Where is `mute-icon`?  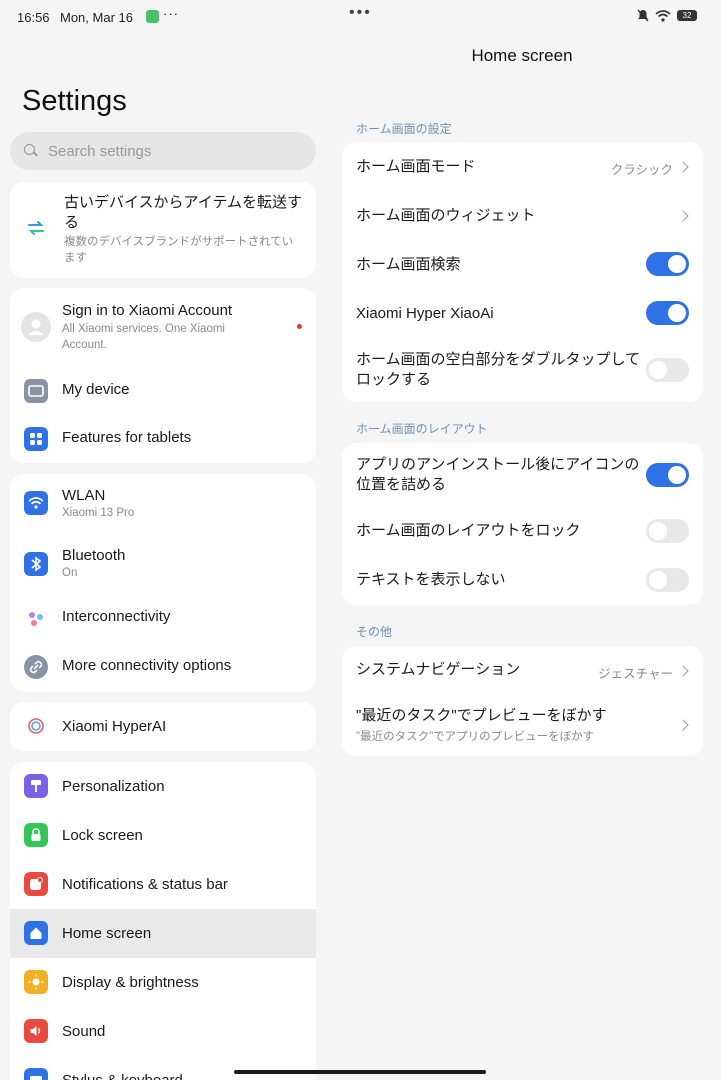
mute-icon is located at coordinates (643, 15).